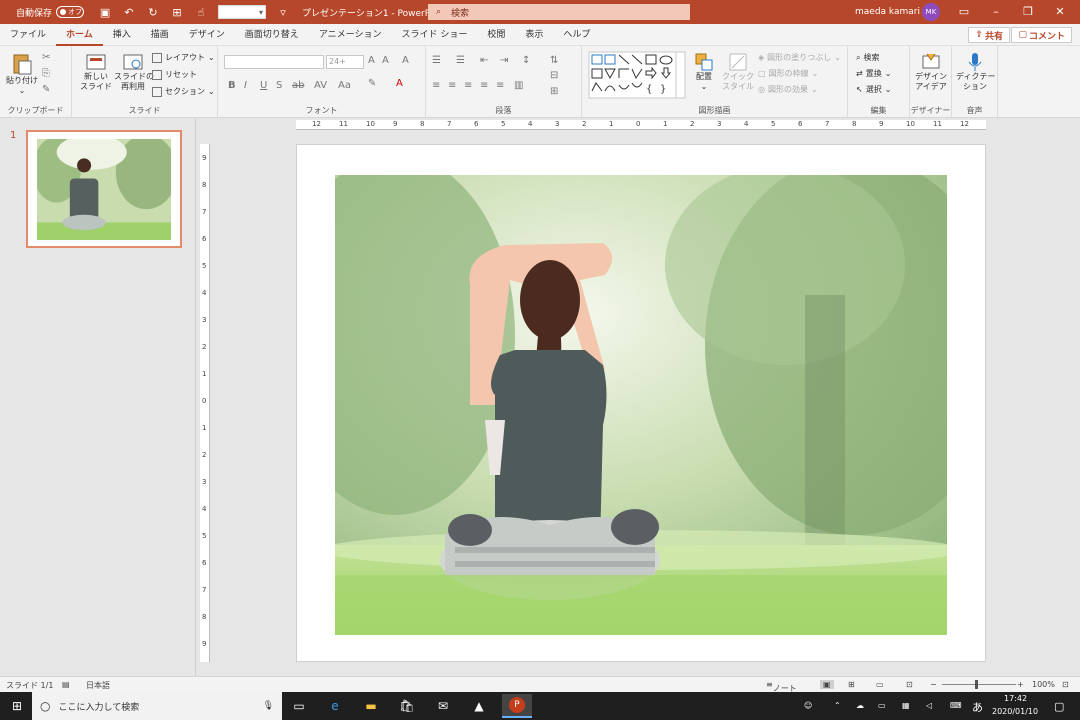 The width and height of the screenshot is (1080, 720). Describe the element at coordinates (738, 71) in the screenshot. I see `quick-style-button: クイック スタイル` at that location.